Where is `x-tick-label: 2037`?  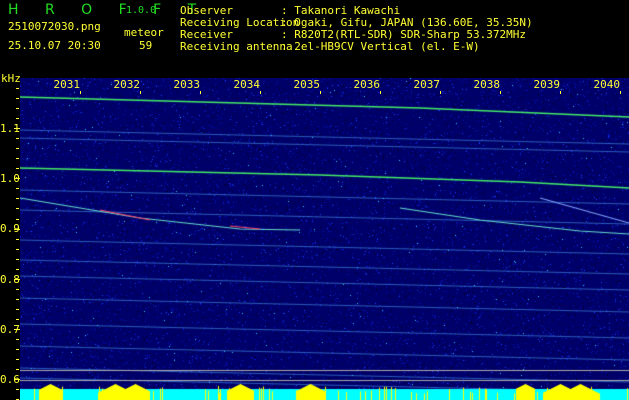 x-tick-label: 2037 is located at coordinates (427, 84).